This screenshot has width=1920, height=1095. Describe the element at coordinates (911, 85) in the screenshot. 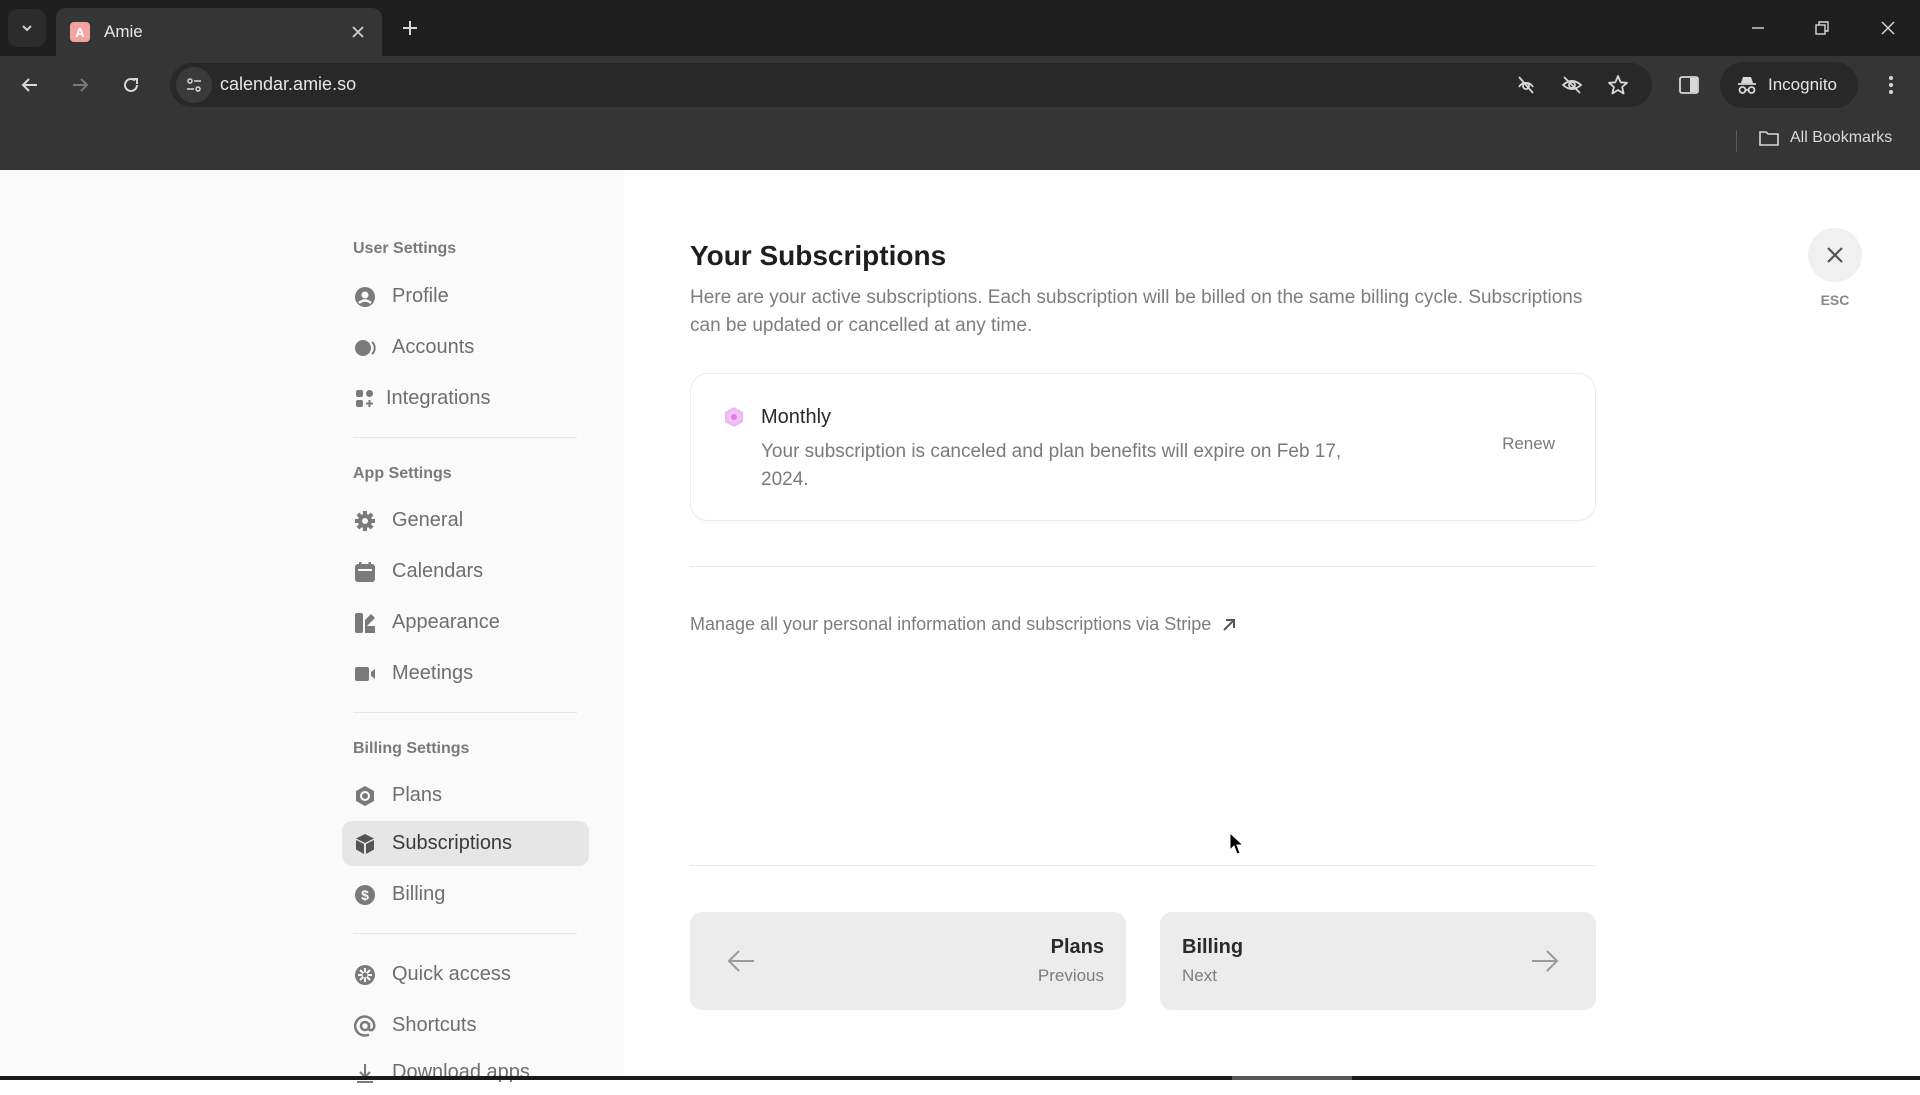

I see `address-bar: calendar.amie.so` at that location.